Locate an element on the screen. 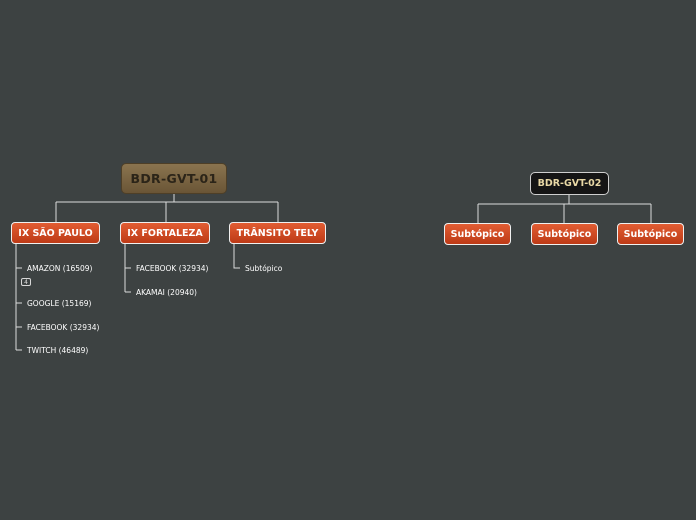  main-topic-transito-tely: TRÂNSITO TELY is located at coordinates (277, 233).